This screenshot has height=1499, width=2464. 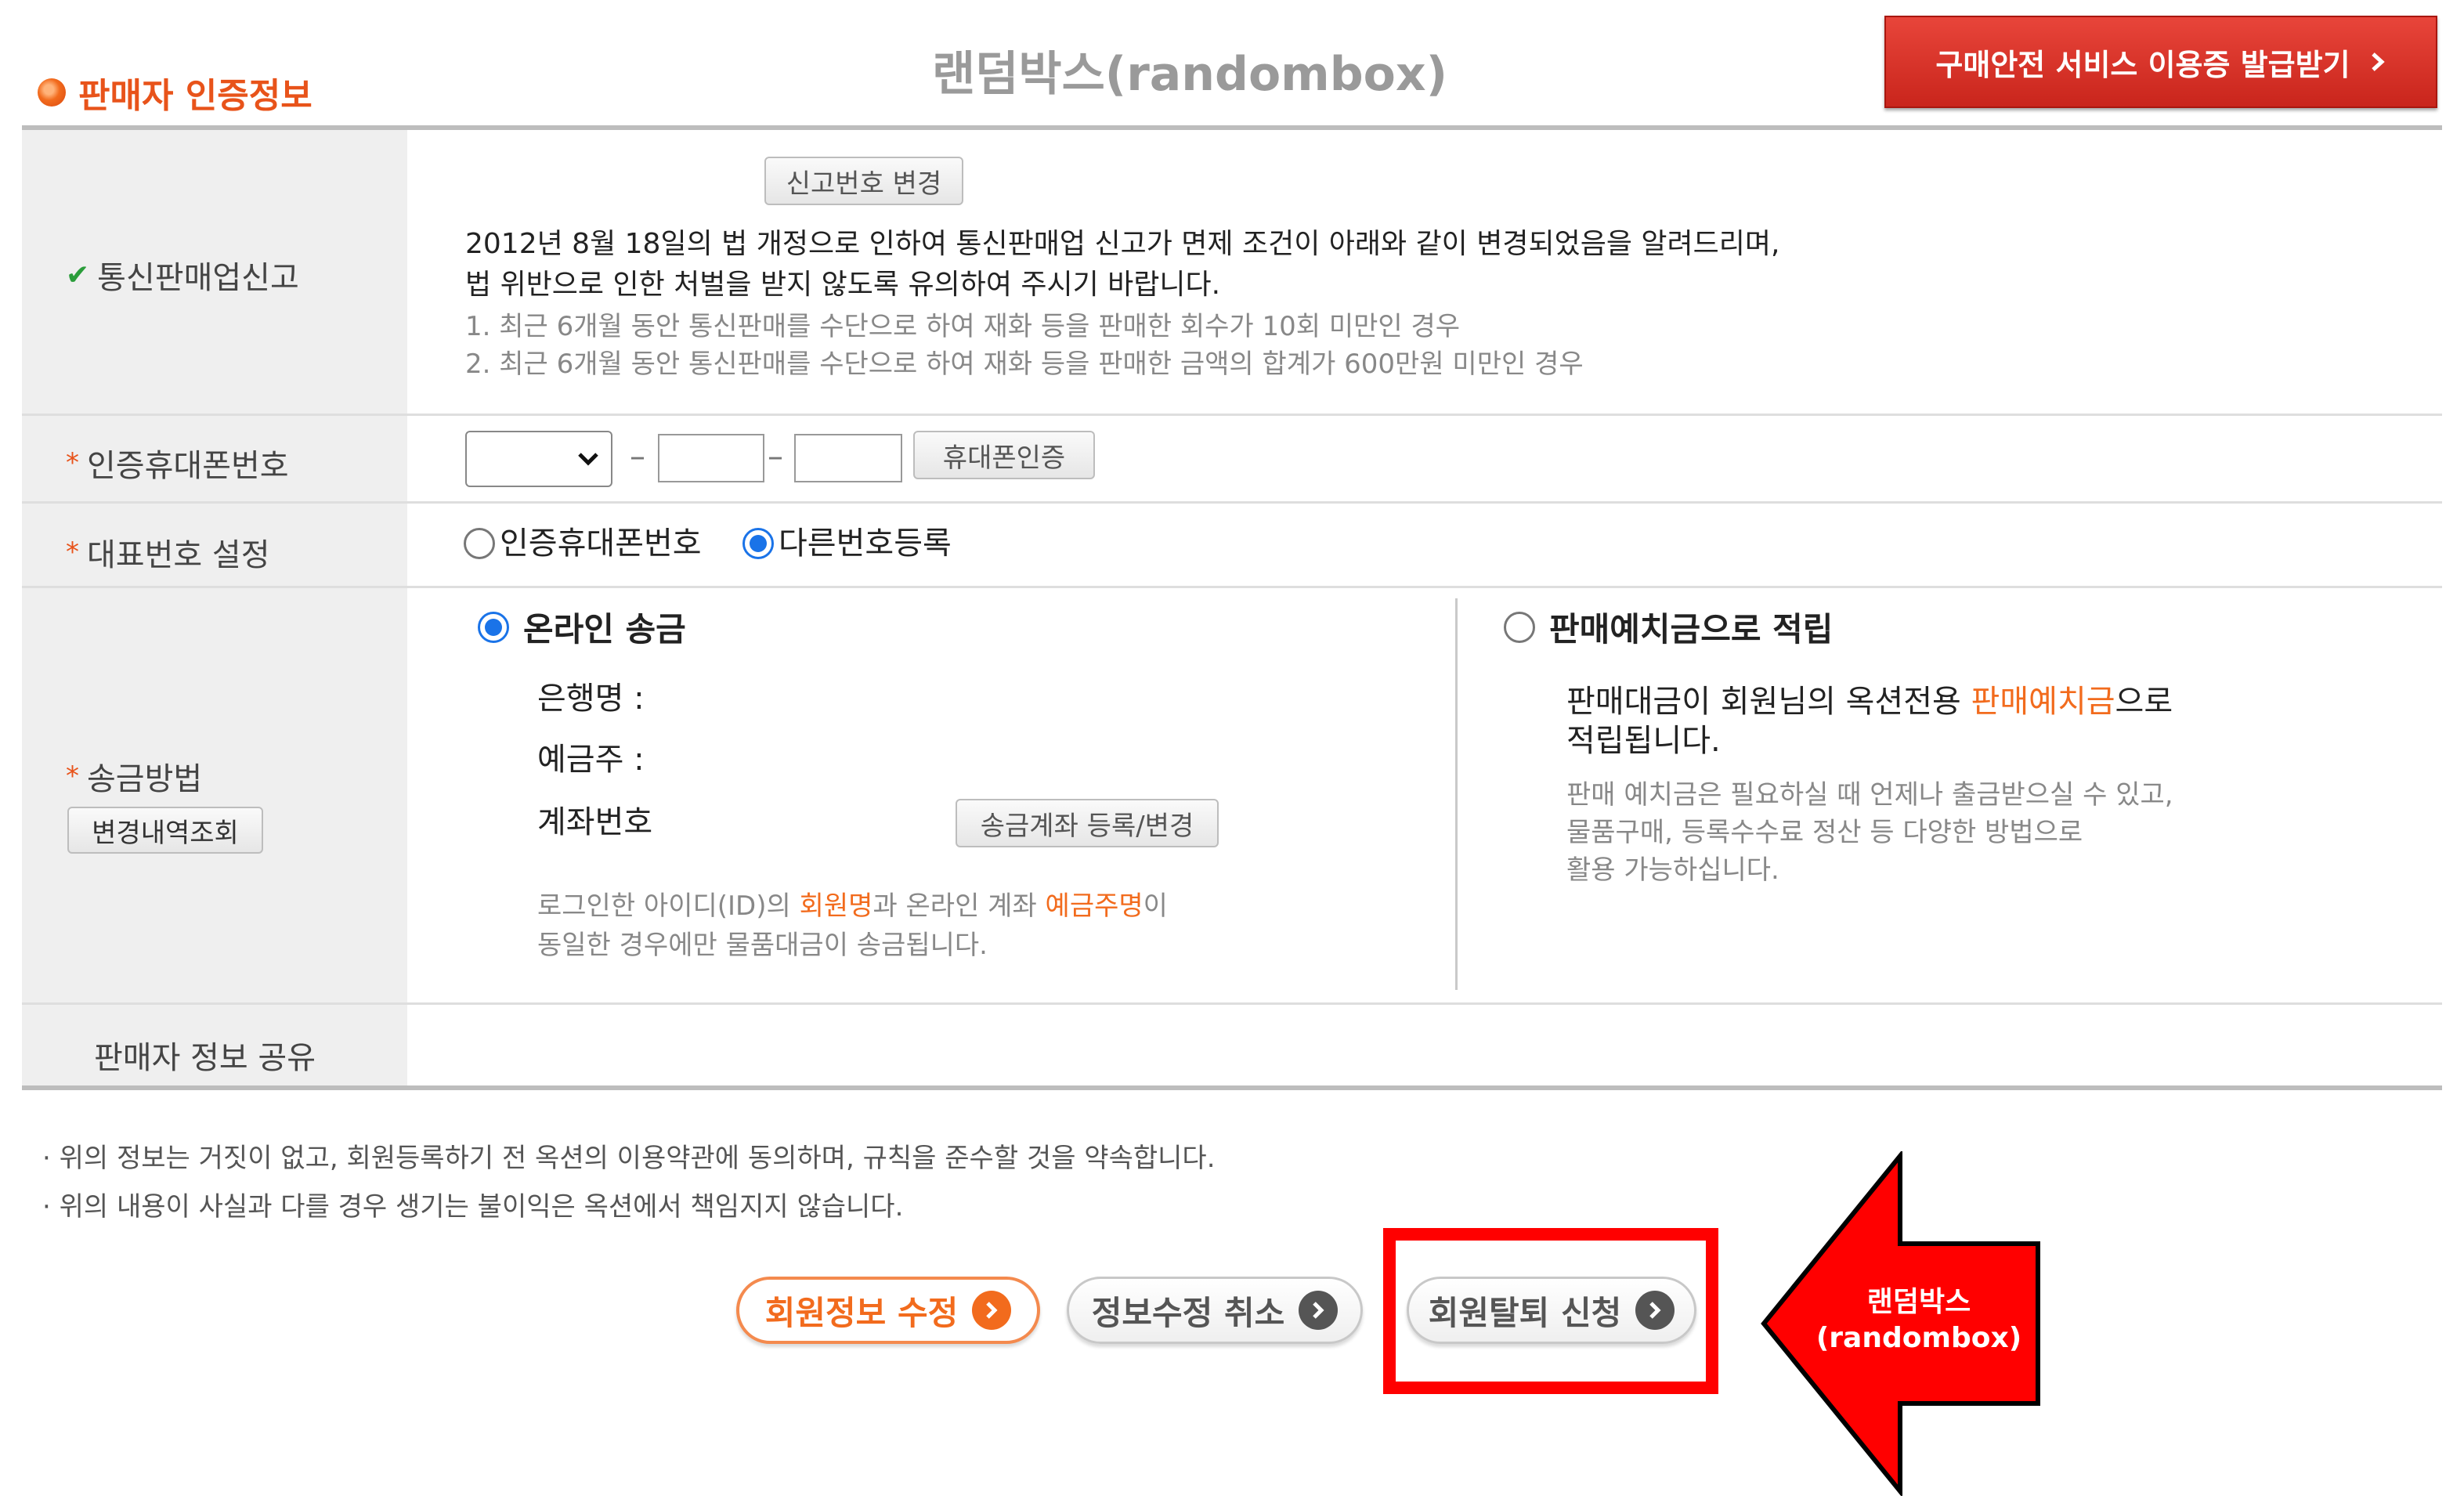 I want to click on annotation-line-1: 랜덤박스, so click(x=1918, y=1302).